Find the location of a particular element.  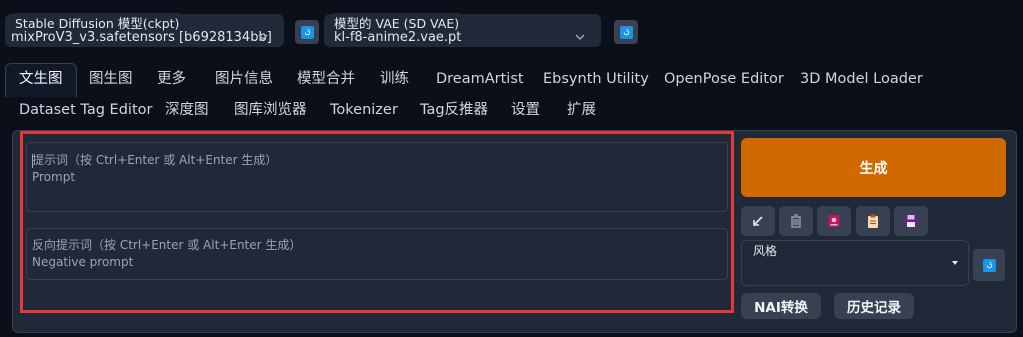

paste-button is located at coordinates (873, 221).